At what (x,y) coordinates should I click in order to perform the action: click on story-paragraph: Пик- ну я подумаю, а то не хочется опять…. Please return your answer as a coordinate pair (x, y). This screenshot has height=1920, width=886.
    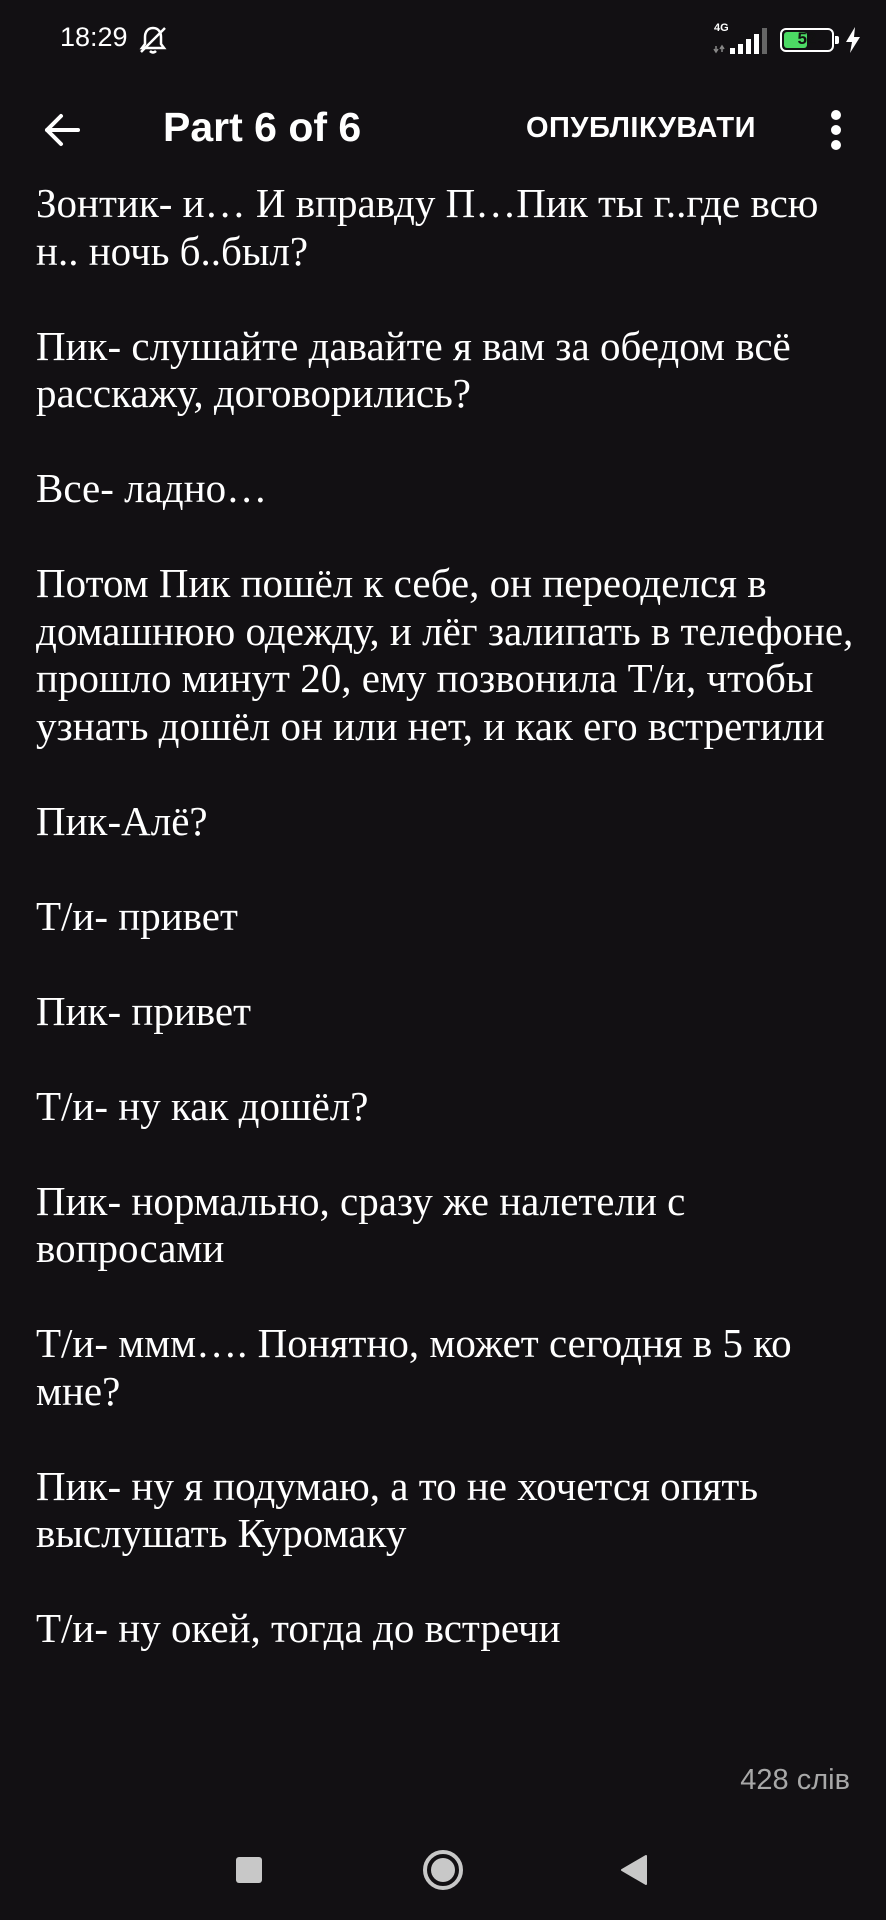
    Looking at the image, I should click on (397, 1509).